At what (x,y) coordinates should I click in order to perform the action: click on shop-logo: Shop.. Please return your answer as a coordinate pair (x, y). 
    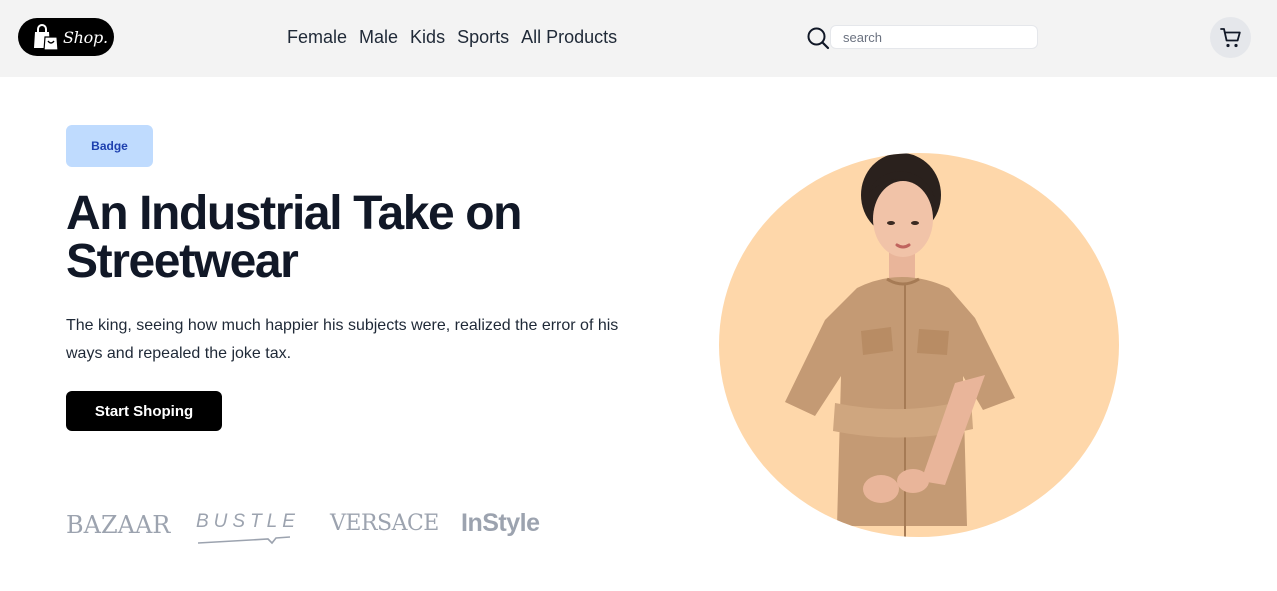
    Looking at the image, I should click on (66, 37).